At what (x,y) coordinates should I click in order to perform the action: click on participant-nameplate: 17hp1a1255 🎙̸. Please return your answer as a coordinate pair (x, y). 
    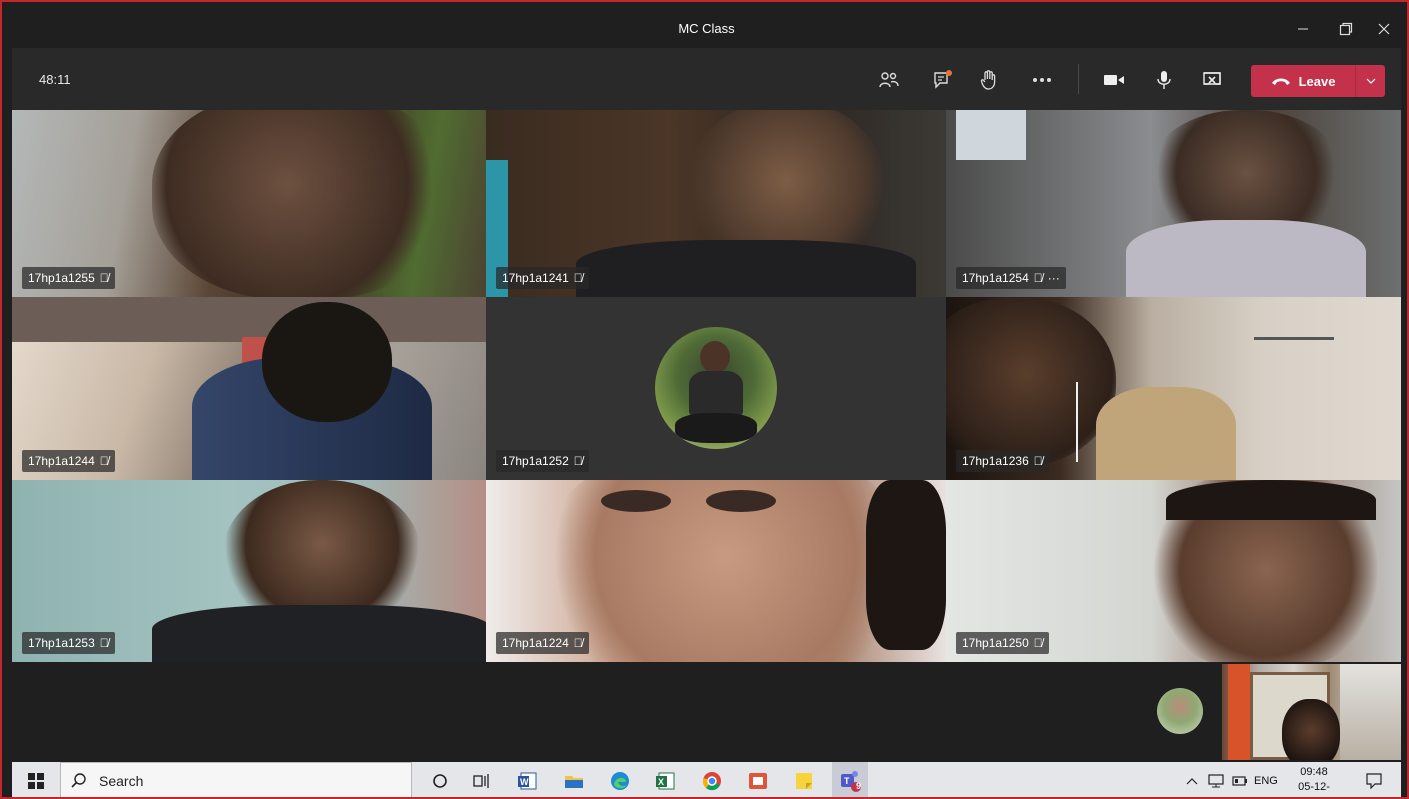
    Looking at the image, I should click on (68, 278).